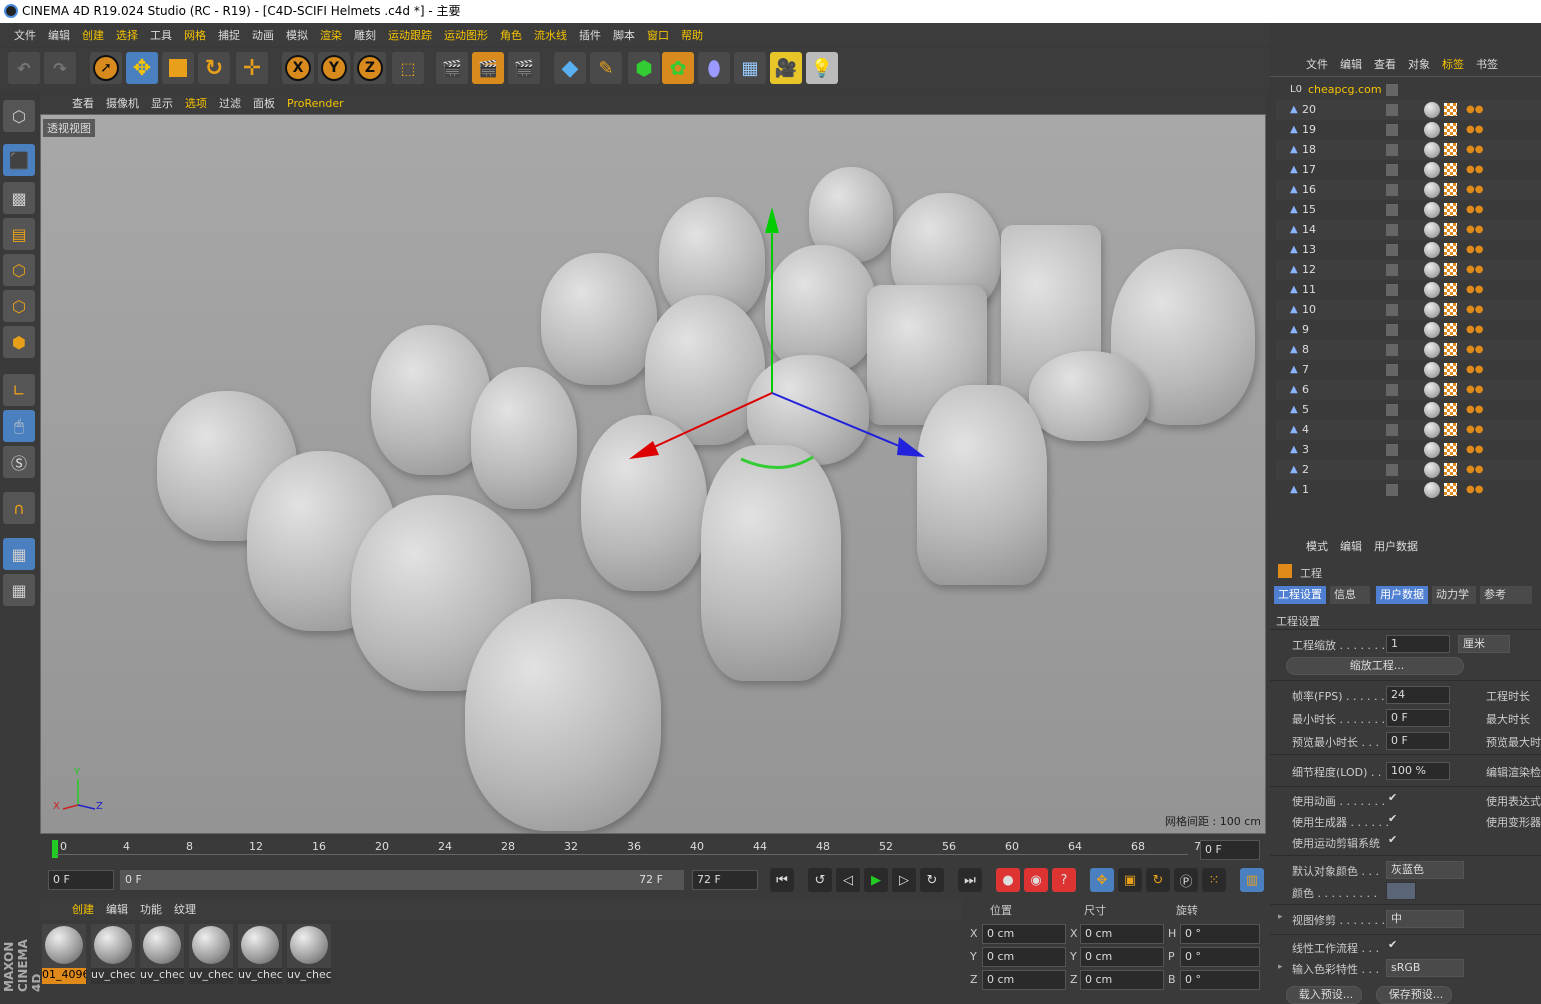 This screenshot has width=1541, height=1004. What do you see at coordinates (1008, 880) in the screenshot?
I see `record-keys-icon: ●` at bounding box center [1008, 880].